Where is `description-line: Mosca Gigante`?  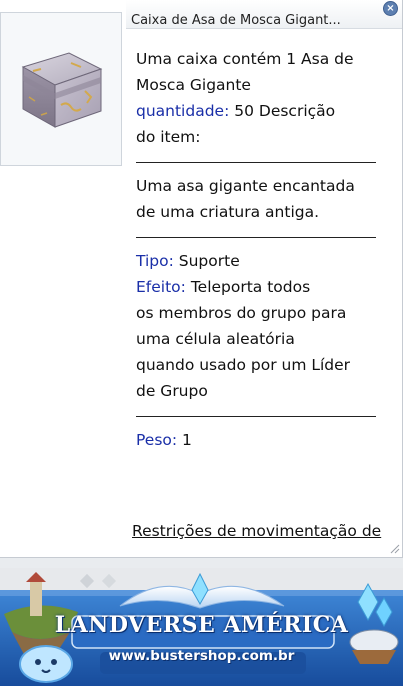
description-line: Mosca Gigante is located at coordinates (193, 85).